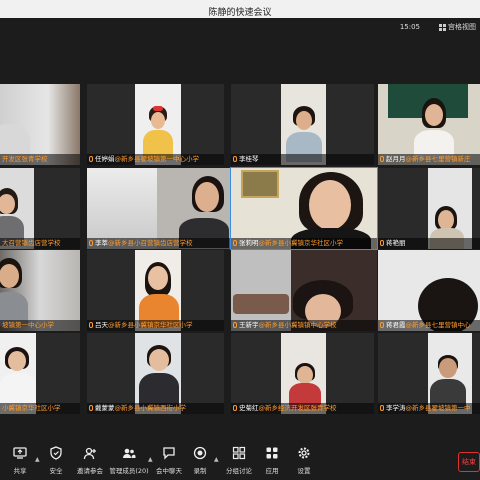  What do you see at coordinates (90, 471) in the screenshot?
I see `invite-label: 邀请参会` at bounding box center [90, 471].